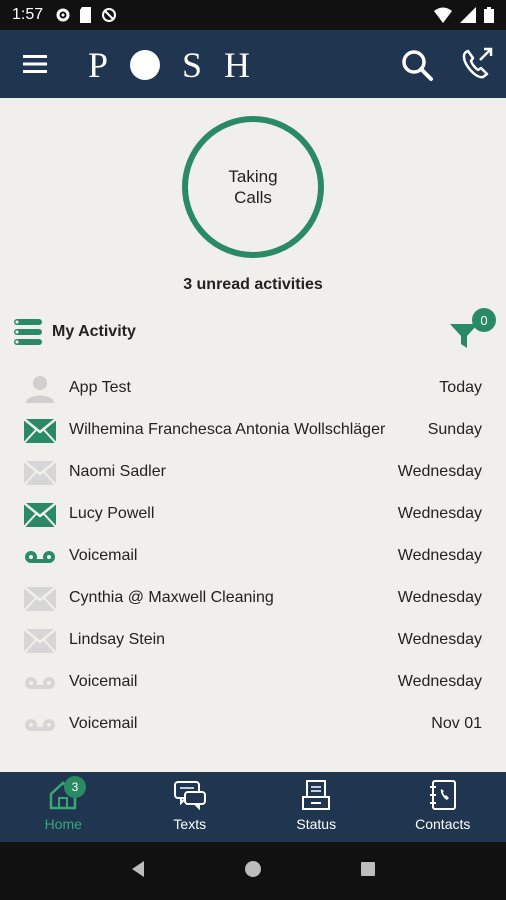 This screenshot has width=506, height=900. Describe the element at coordinates (171, 597) in the screenshot. I see `activity-name: Cynthia @ Maxwell Cleaning` at that location.